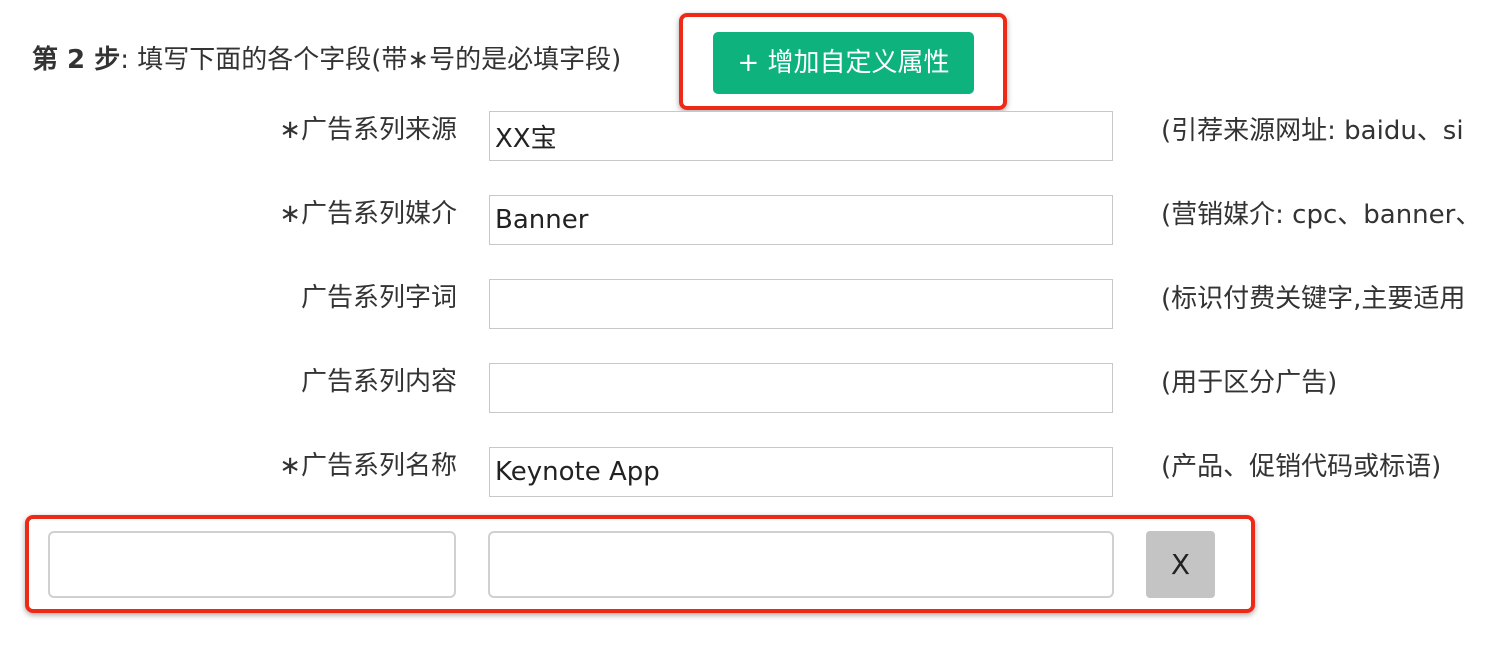 This screenshot has height=646, width=1490. I want to click on campaign-name-input, so click(801, 472).